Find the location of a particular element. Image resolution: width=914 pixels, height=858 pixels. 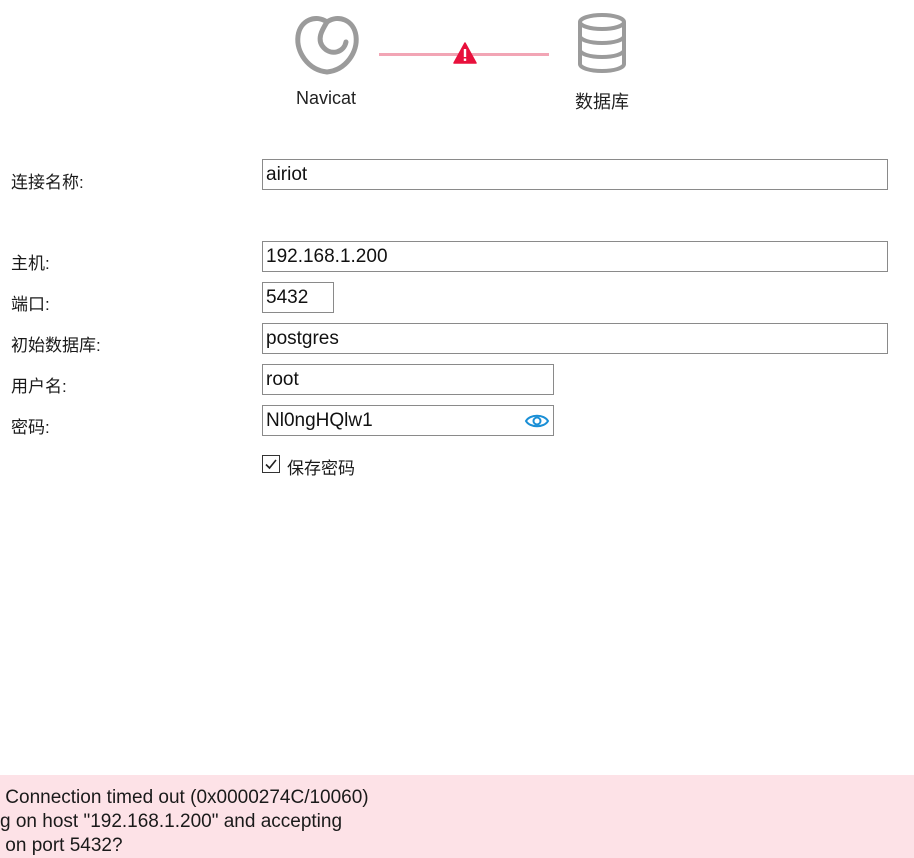

port-input: 5432 is located at coordinates (298, 297).